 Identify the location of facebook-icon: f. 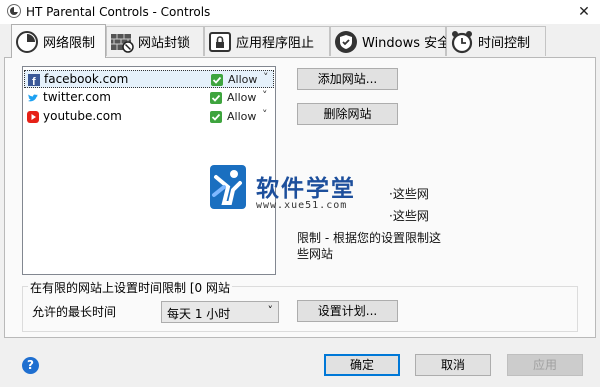
(34, 81).